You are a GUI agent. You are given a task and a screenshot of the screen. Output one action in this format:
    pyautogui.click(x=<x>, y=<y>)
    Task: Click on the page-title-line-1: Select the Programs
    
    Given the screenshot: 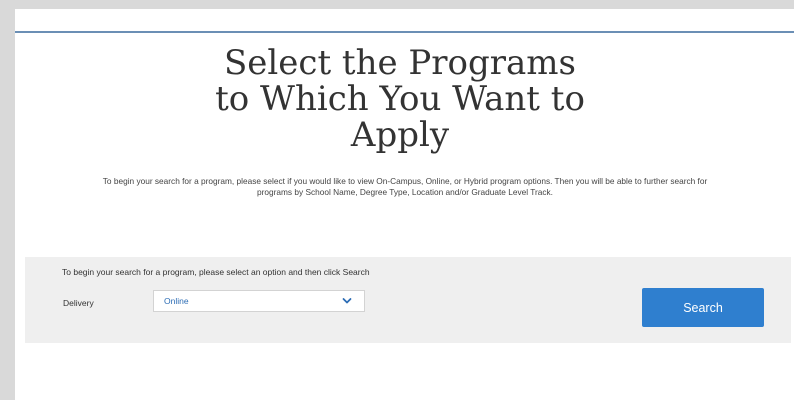 What is the action you would take?
    pyautogui.click(x=400, y=63)
    